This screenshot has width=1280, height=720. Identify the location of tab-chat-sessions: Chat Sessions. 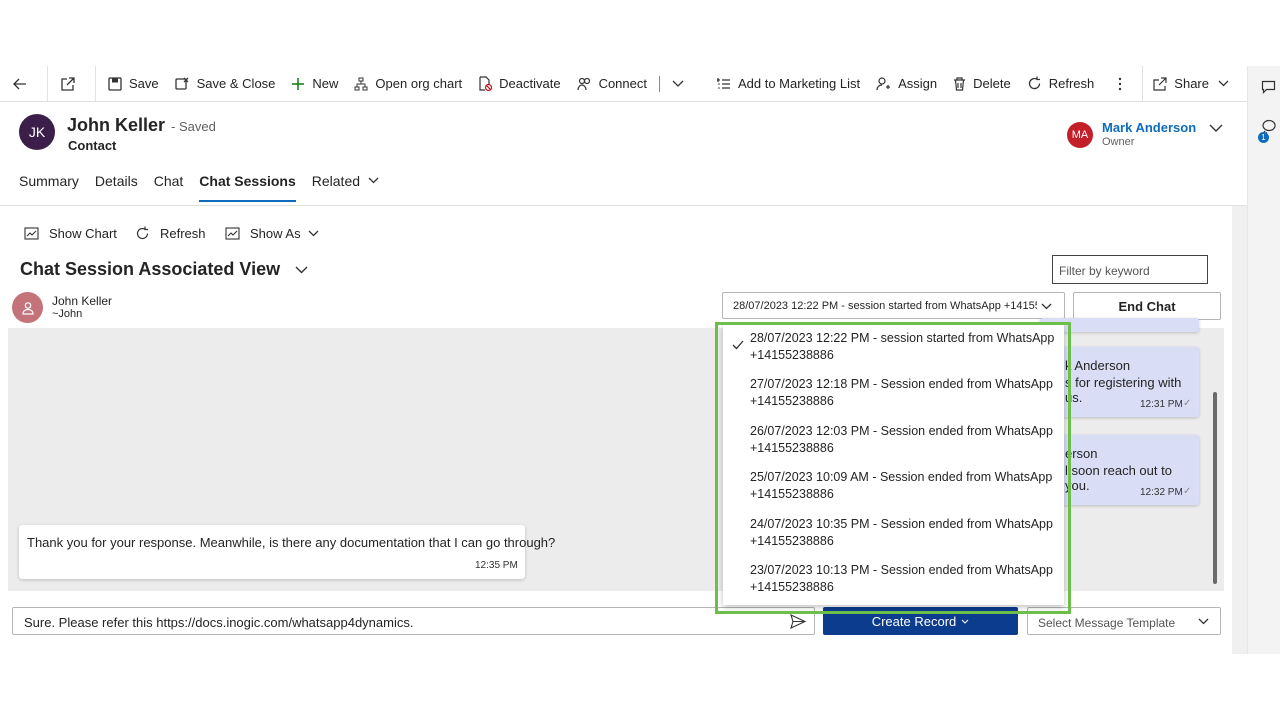
(248, 186).